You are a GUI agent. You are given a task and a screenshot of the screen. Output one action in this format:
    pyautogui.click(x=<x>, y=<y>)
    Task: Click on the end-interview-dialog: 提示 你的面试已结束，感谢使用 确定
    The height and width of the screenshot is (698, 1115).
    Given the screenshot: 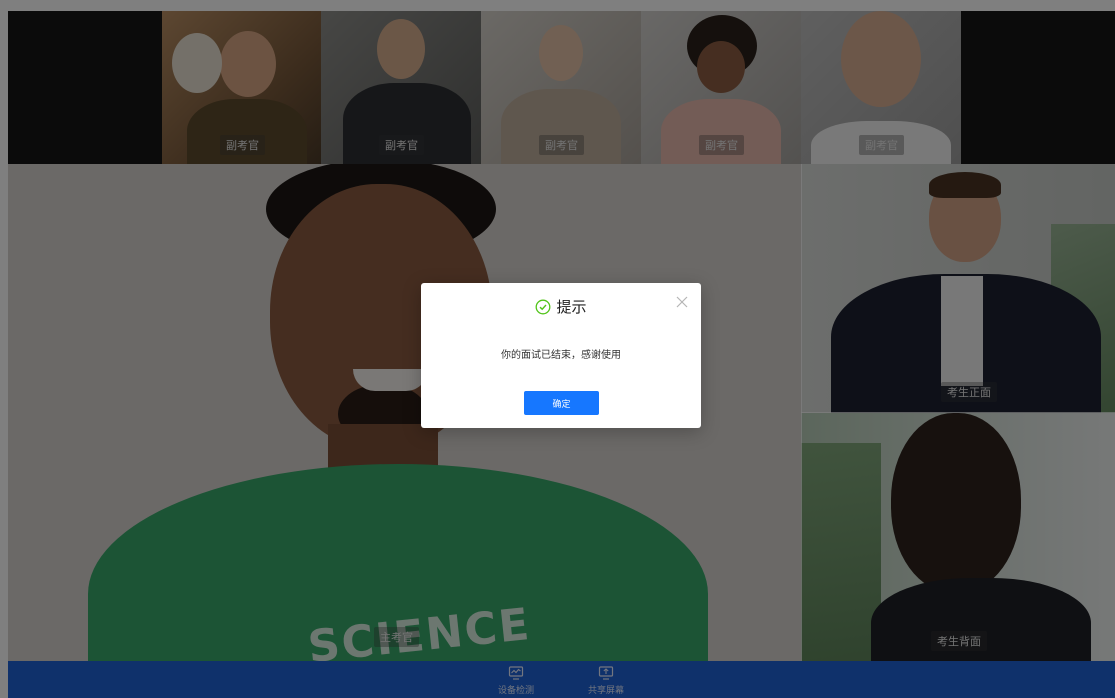 What is the action you would take?
    pyautogui.click(x=561, y=355)
    